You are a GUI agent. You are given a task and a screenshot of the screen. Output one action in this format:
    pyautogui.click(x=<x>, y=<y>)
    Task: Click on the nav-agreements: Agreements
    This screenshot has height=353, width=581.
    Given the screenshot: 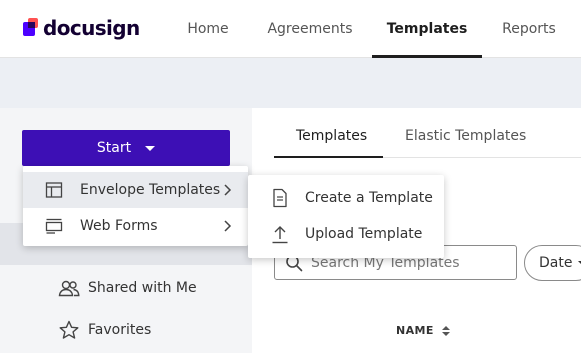 What is the action you would take?
    pyautogui.click(x=310, y=29)
    